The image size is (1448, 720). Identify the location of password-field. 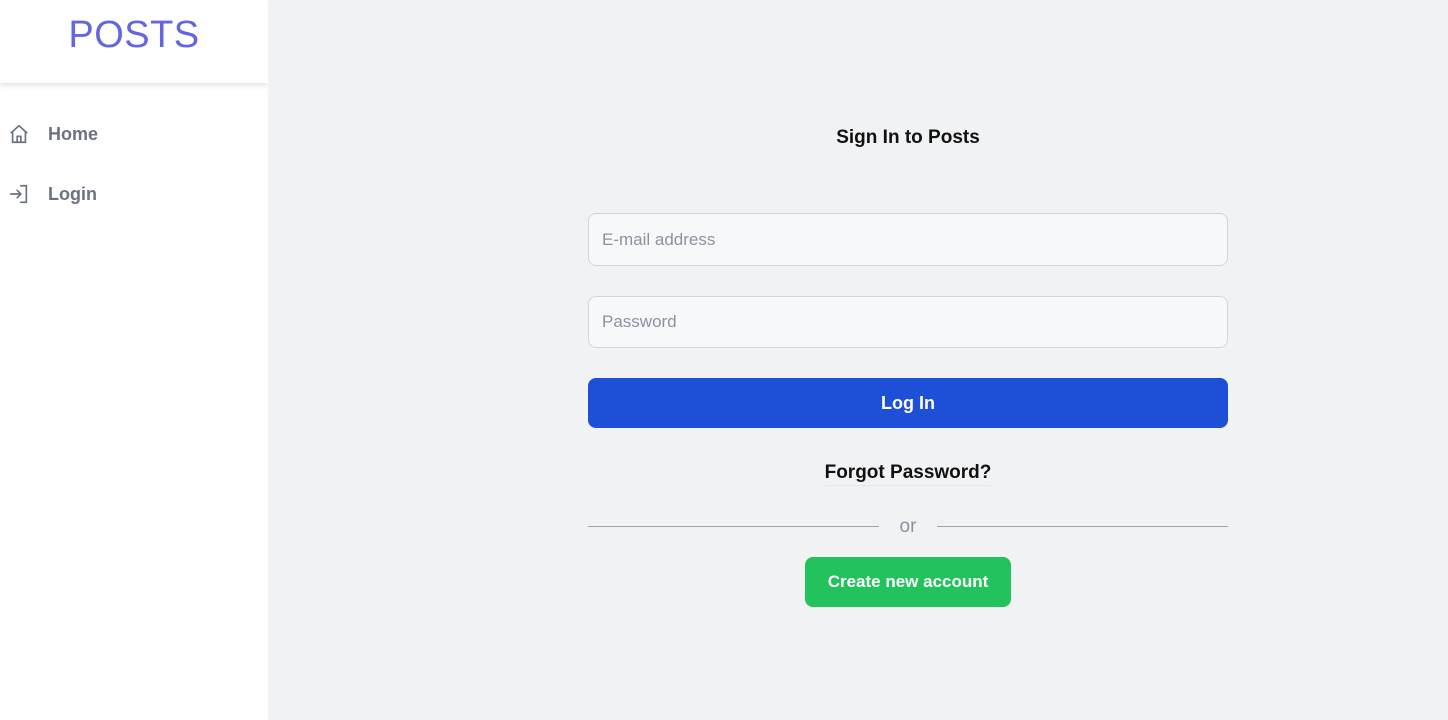
(908, 322).